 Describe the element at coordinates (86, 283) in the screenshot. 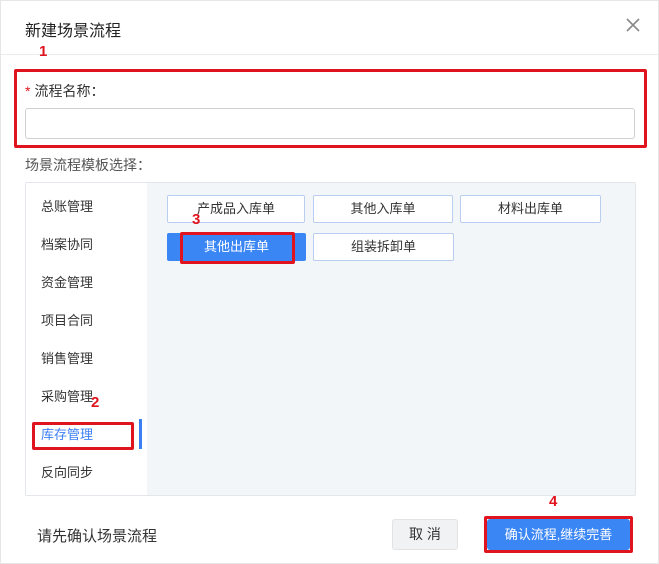

I see `sidebar-item-funds: 资金管理` at that location.